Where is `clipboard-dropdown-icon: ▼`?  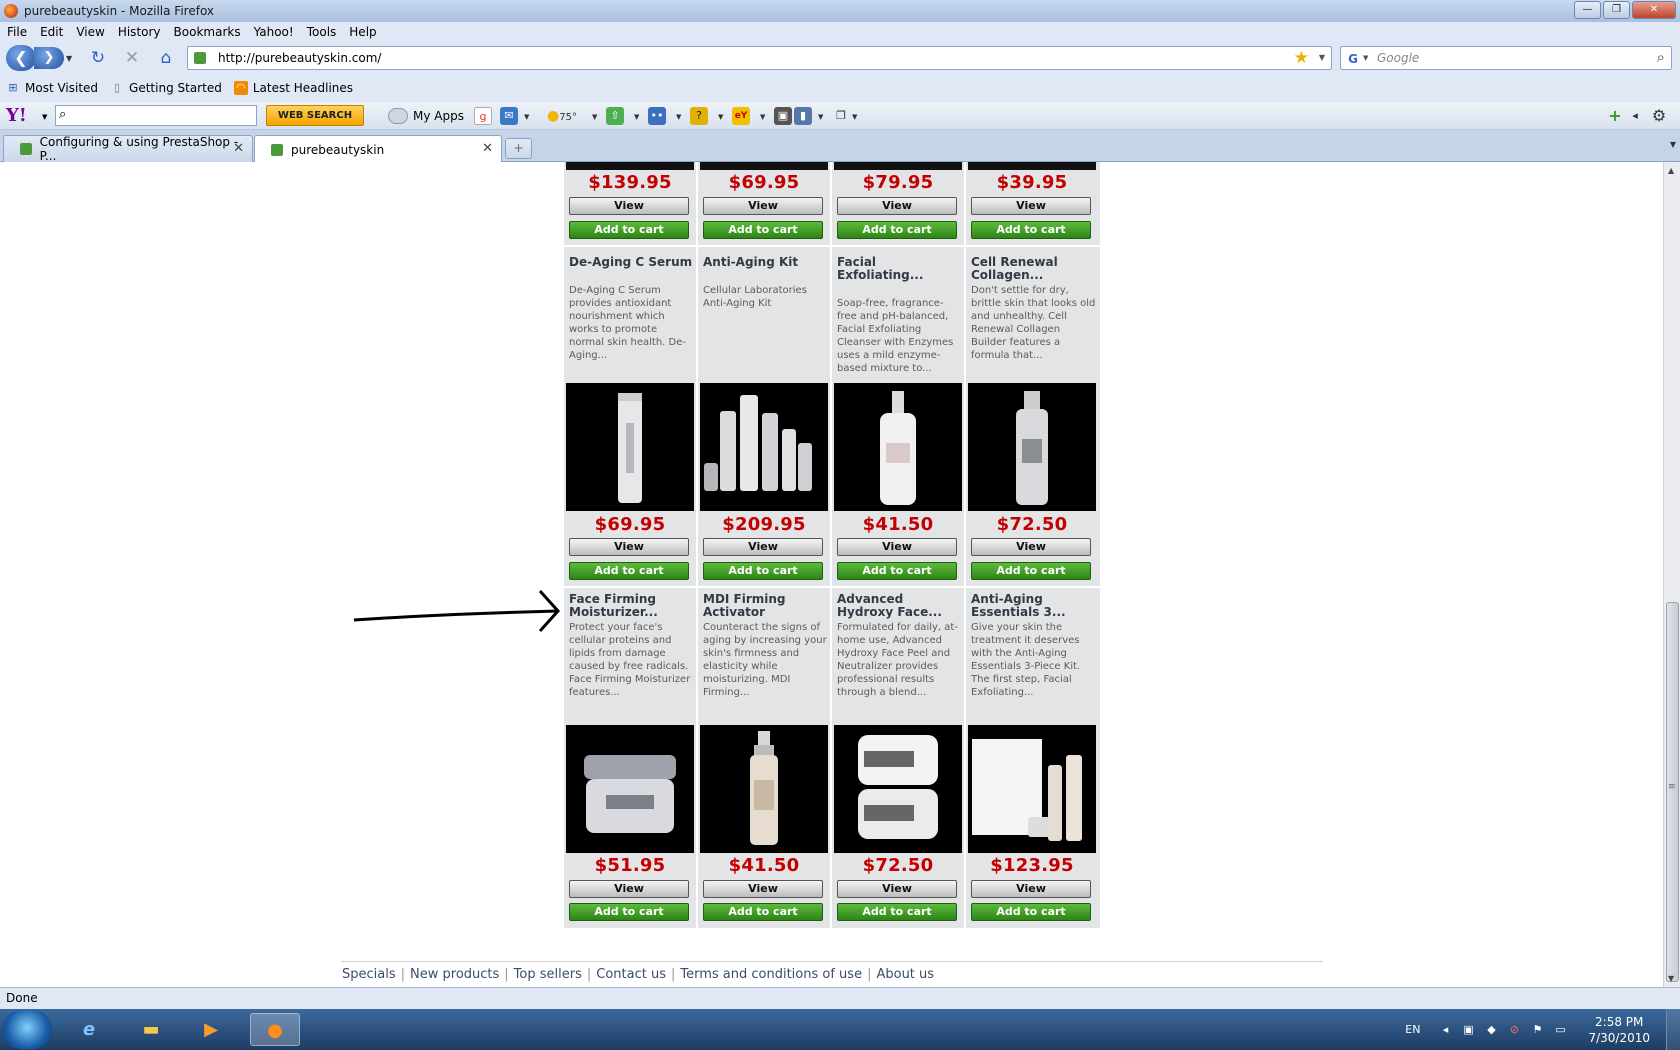 clipboard-dropdown-icon: ▼ is located at coordinates (854, 117).